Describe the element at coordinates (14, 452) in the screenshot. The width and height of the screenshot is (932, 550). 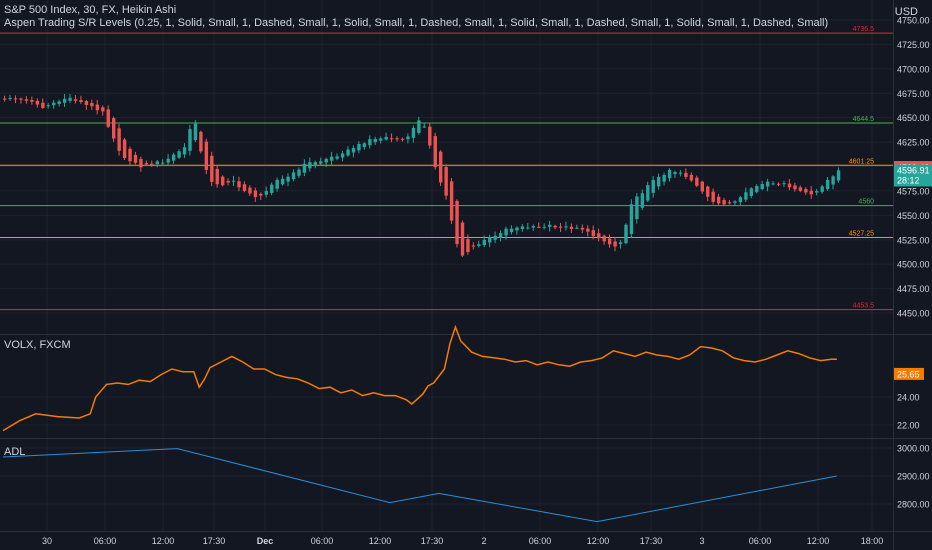
I see `adl-pane-title: ADL` at that location.